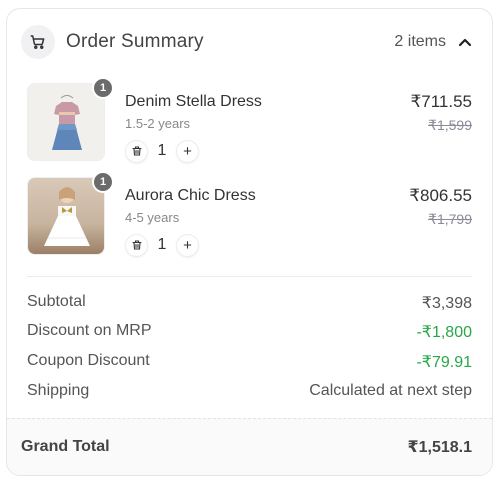 This screenshot has width=500, height=487. What do you see at coordinates (249, 446) in the screenshot?
I see `grand-total-bar: Grand Total ₹1,518.1` at bounding box center [249, 446].